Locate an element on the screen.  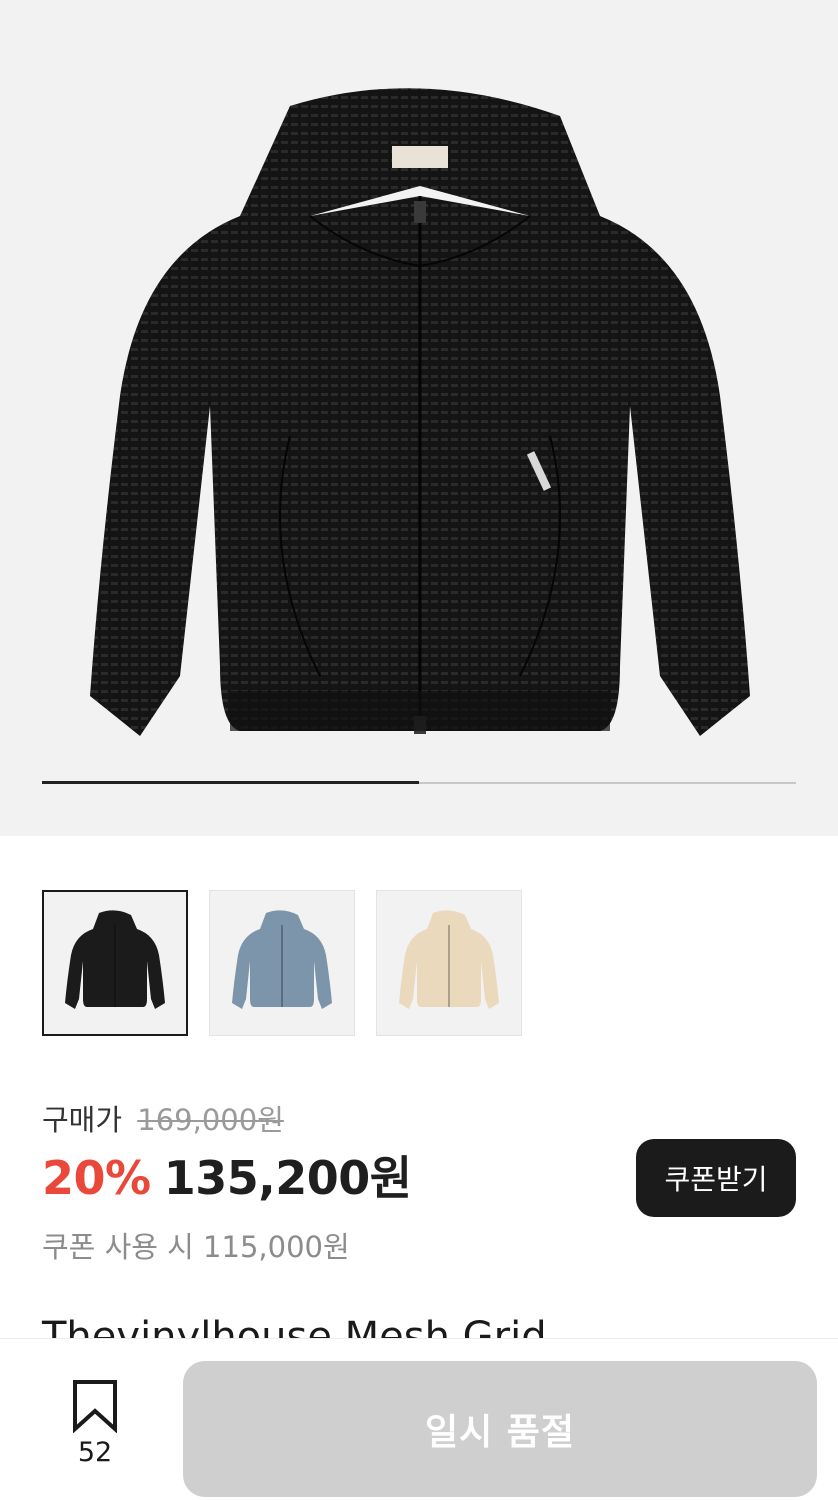
color-thumbnail-cream is located at coordinates (449, 963).